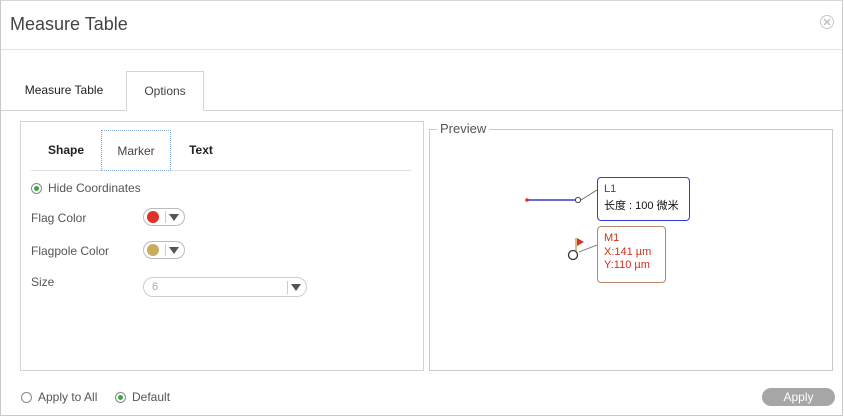 The image size is (844, 417). Describe the element at coordinates (527, 200) in the screenshot. I see `line-start-point` at that location.